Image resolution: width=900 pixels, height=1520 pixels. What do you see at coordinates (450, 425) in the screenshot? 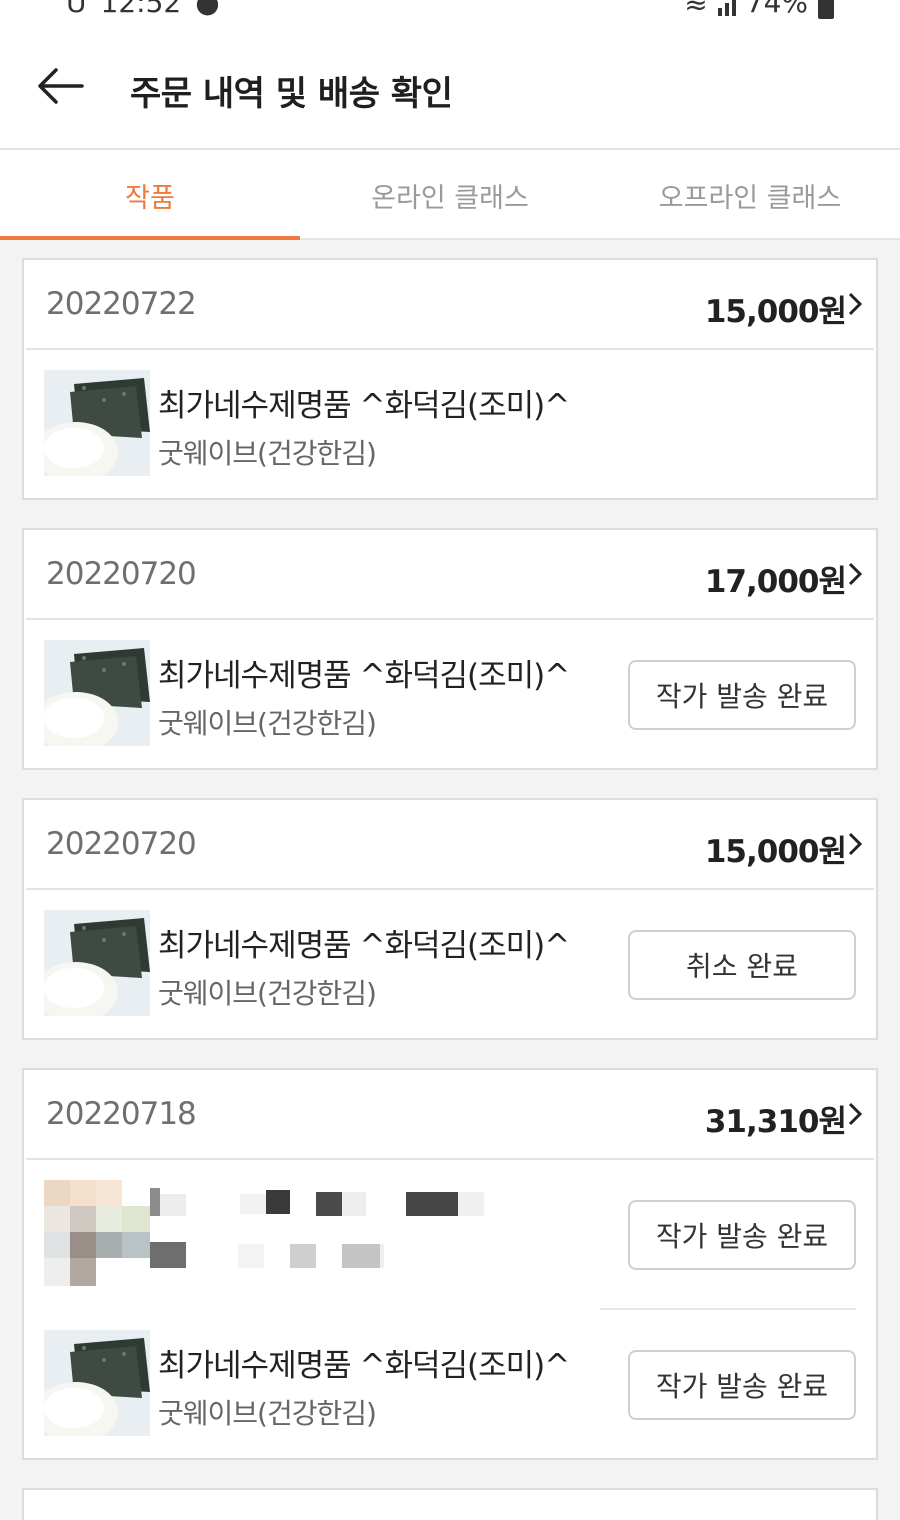
I see `order-item: 최가네수제명품 ^화덕김(조미)^ 굿웨이브(건강한김)` at bounding box center [450, 425].